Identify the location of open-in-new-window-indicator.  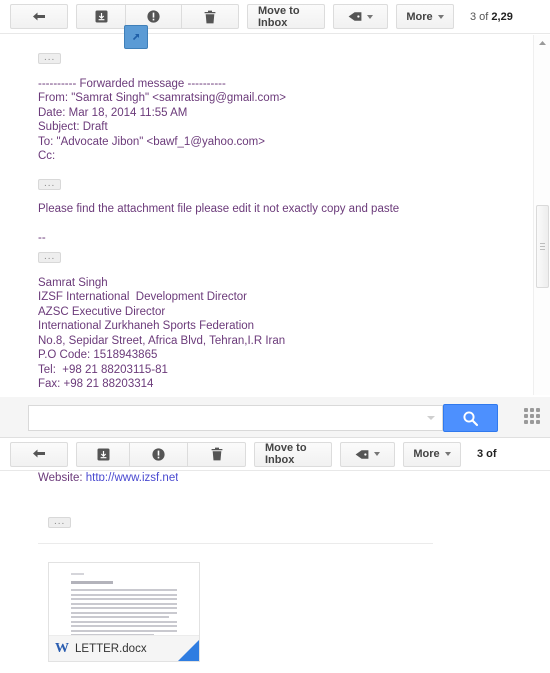
(136, 37).